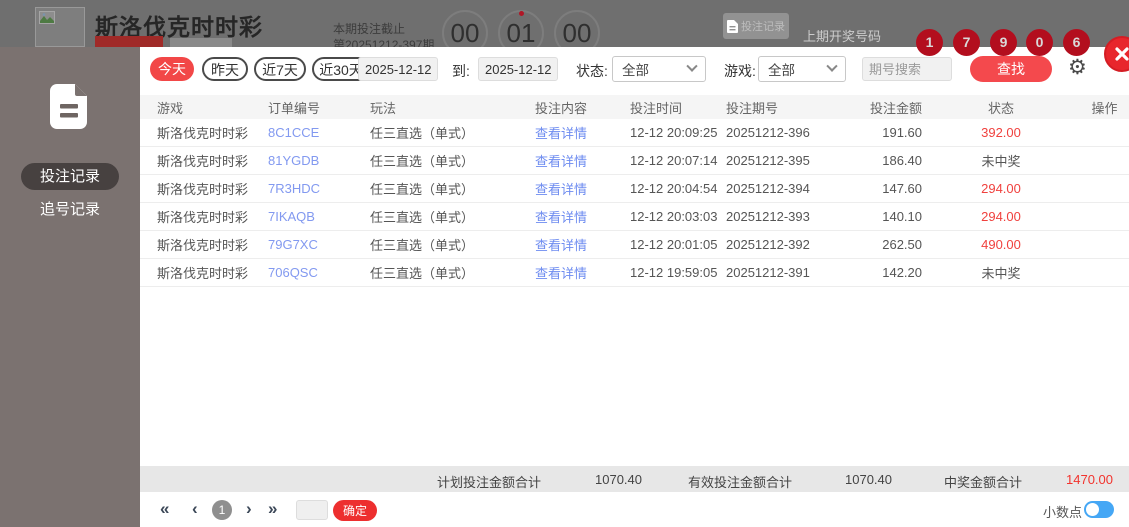  I want to click on cell-time: 12-12 20:01:05, so click(674, 244).